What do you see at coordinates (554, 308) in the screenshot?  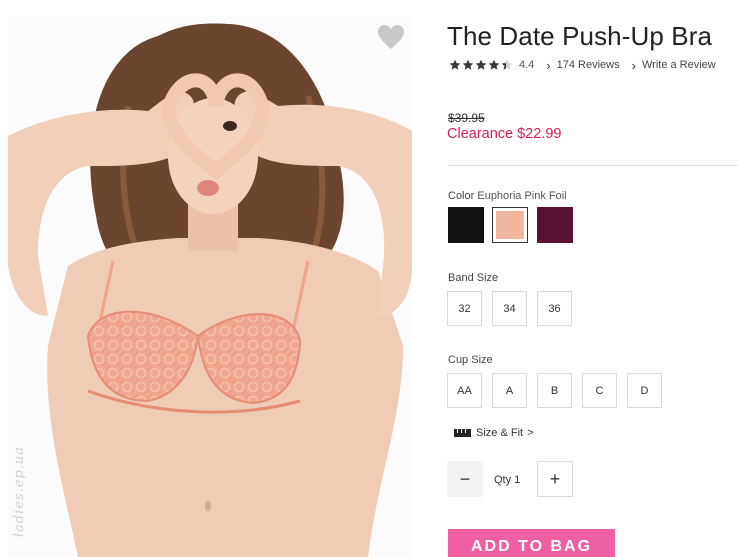 I see `band-size-36: 36` at bounding box center [554, 308].